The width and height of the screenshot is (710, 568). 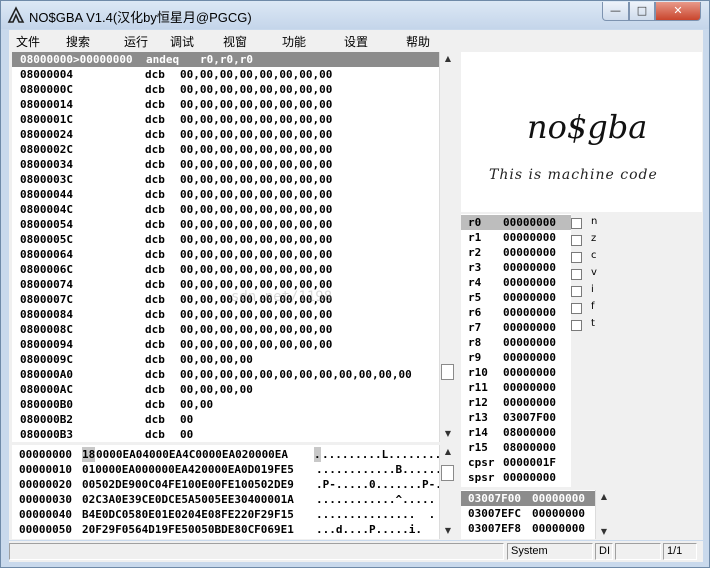 I want to click on menu-file: 文件, so click(x=28, y=41).